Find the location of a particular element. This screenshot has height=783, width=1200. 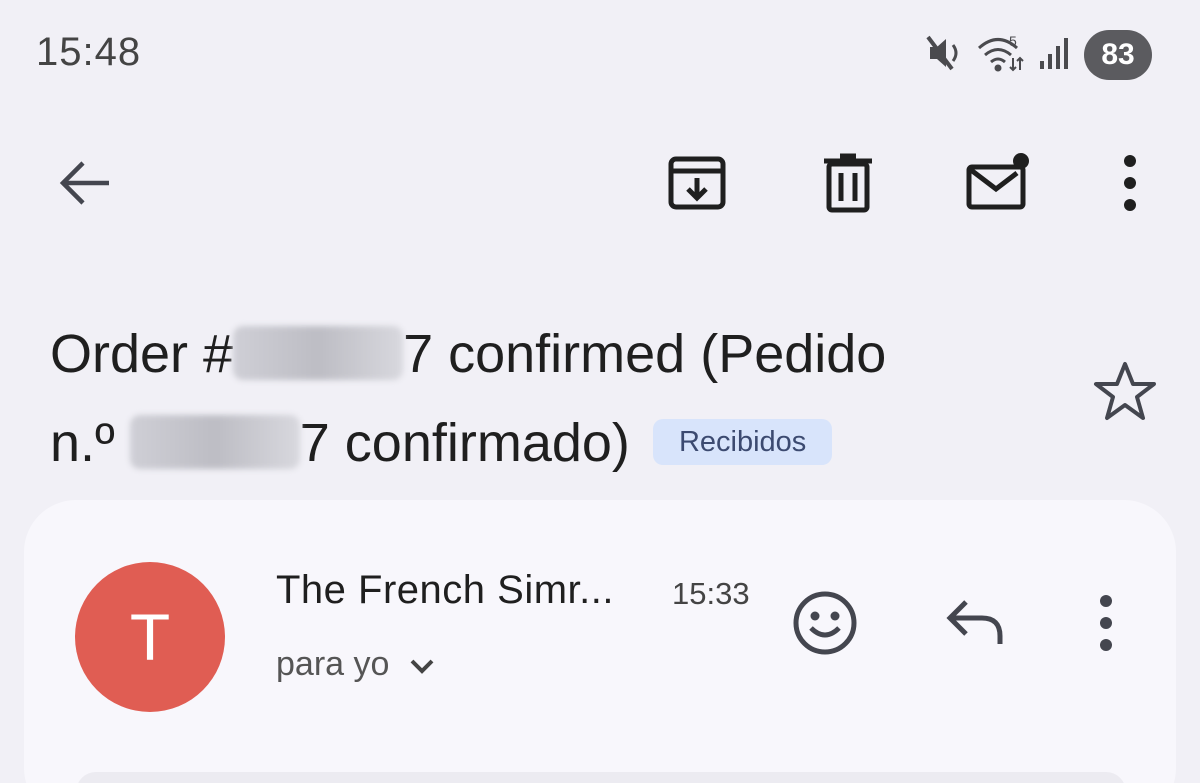

chevron-down-icon is located at coordinates (422, 664).